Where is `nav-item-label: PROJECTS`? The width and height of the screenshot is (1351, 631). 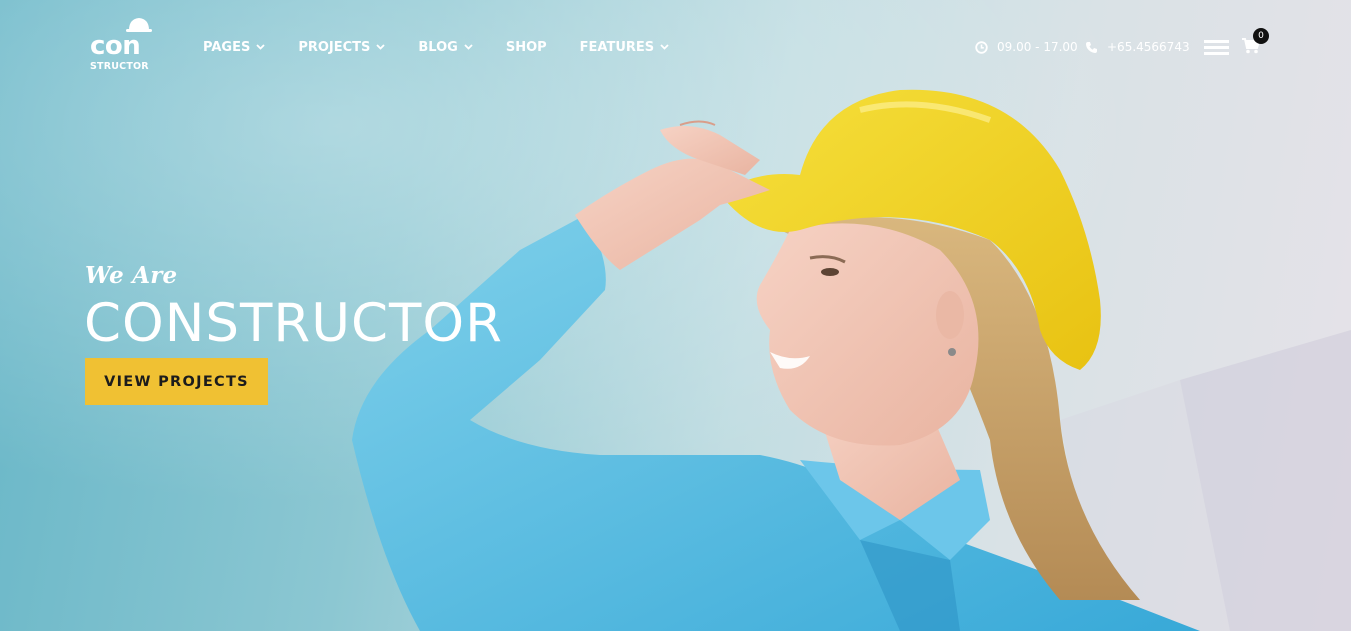 nav-item-label: PROJECTS is located at coordinates (334, 47).